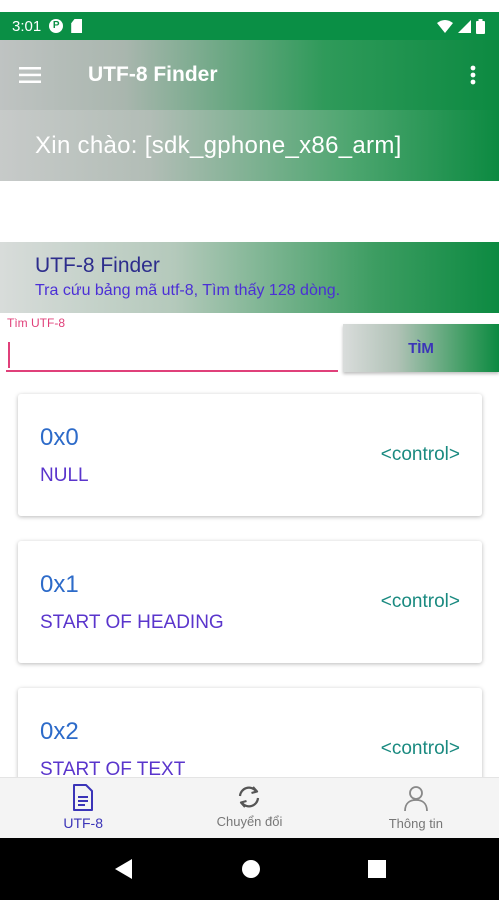 The image size is (499, 900). I want to click on result-code: 0x1, so click(59, 584).